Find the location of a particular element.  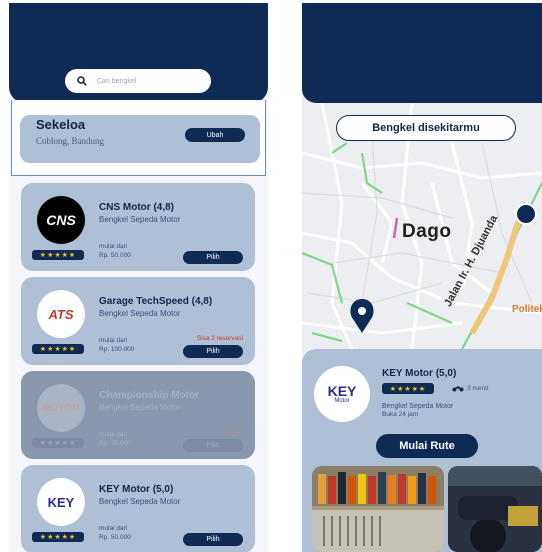

location-area: Coblong, Bandung is located at coordinates (70, 141).